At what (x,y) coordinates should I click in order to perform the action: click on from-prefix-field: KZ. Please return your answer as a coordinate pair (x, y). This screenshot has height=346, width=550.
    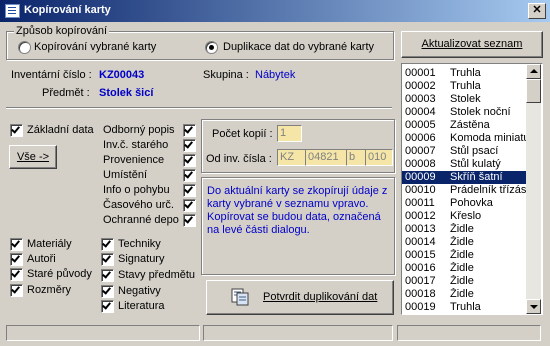
    Looking at the image, I should click on (291, 157).